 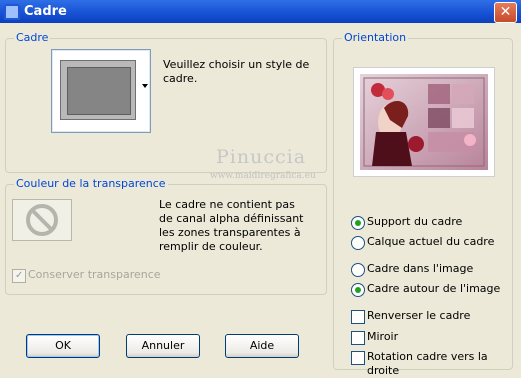 I want to click on radio-cadre-autour-image, so click(x=358, y=290).